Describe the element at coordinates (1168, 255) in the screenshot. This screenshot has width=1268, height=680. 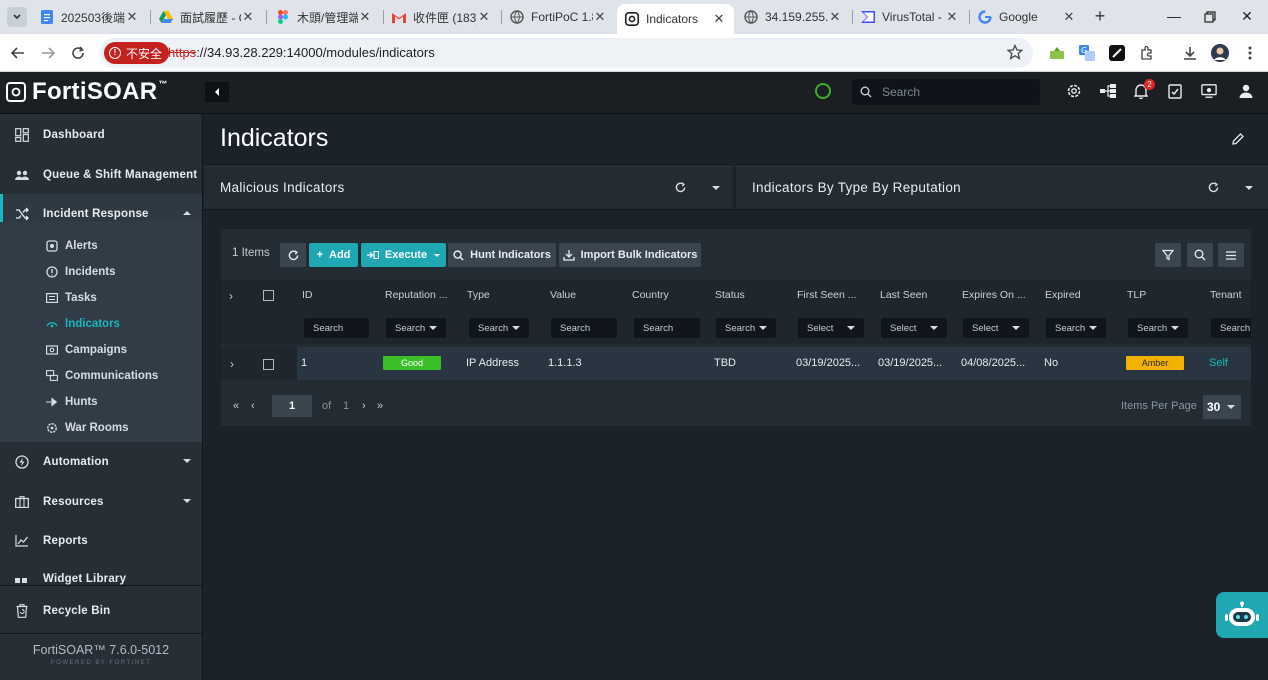
I see `filter-button` at that location.